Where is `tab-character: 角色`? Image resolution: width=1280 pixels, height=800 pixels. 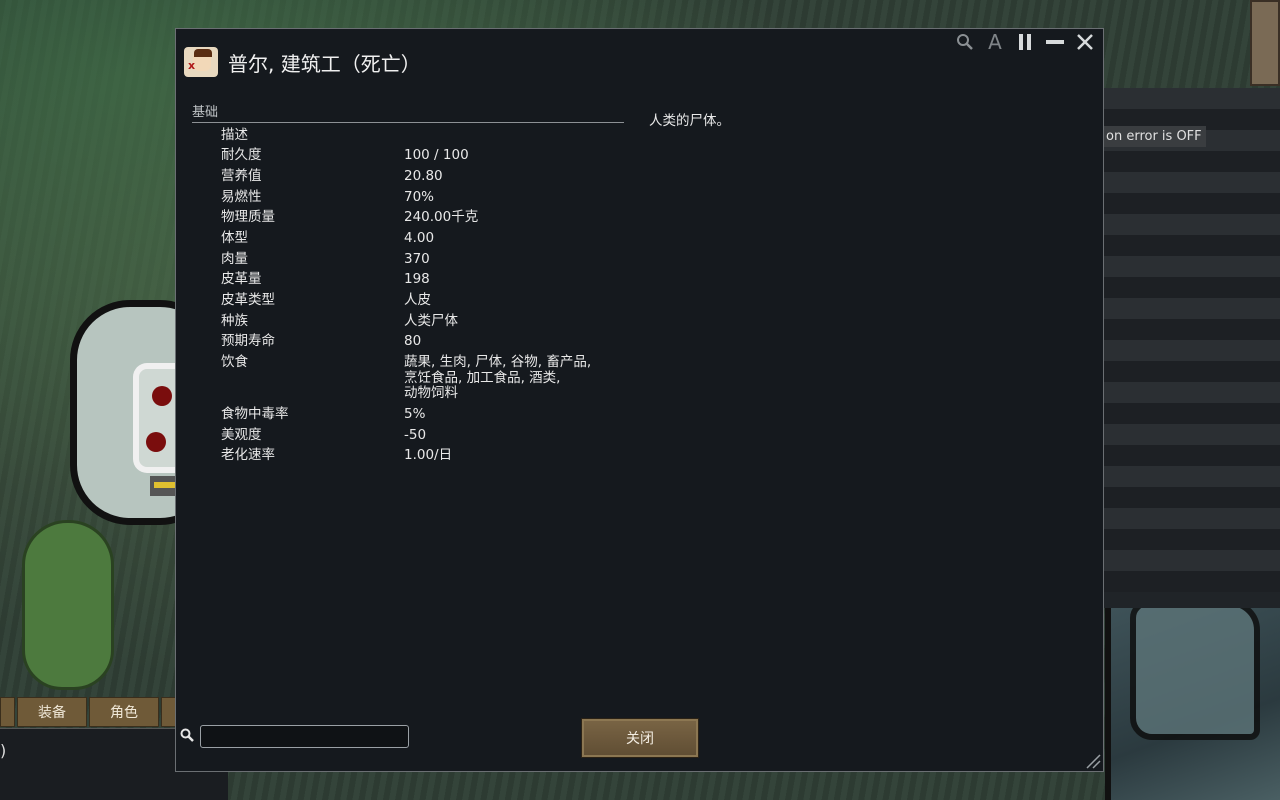 tab-character: 角色 is located at coordinates (124, 712).